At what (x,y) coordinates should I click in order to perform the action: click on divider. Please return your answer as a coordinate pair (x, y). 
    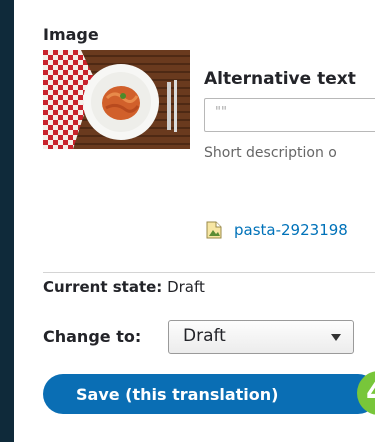
    Looking at the image, I should click on (209, 272).